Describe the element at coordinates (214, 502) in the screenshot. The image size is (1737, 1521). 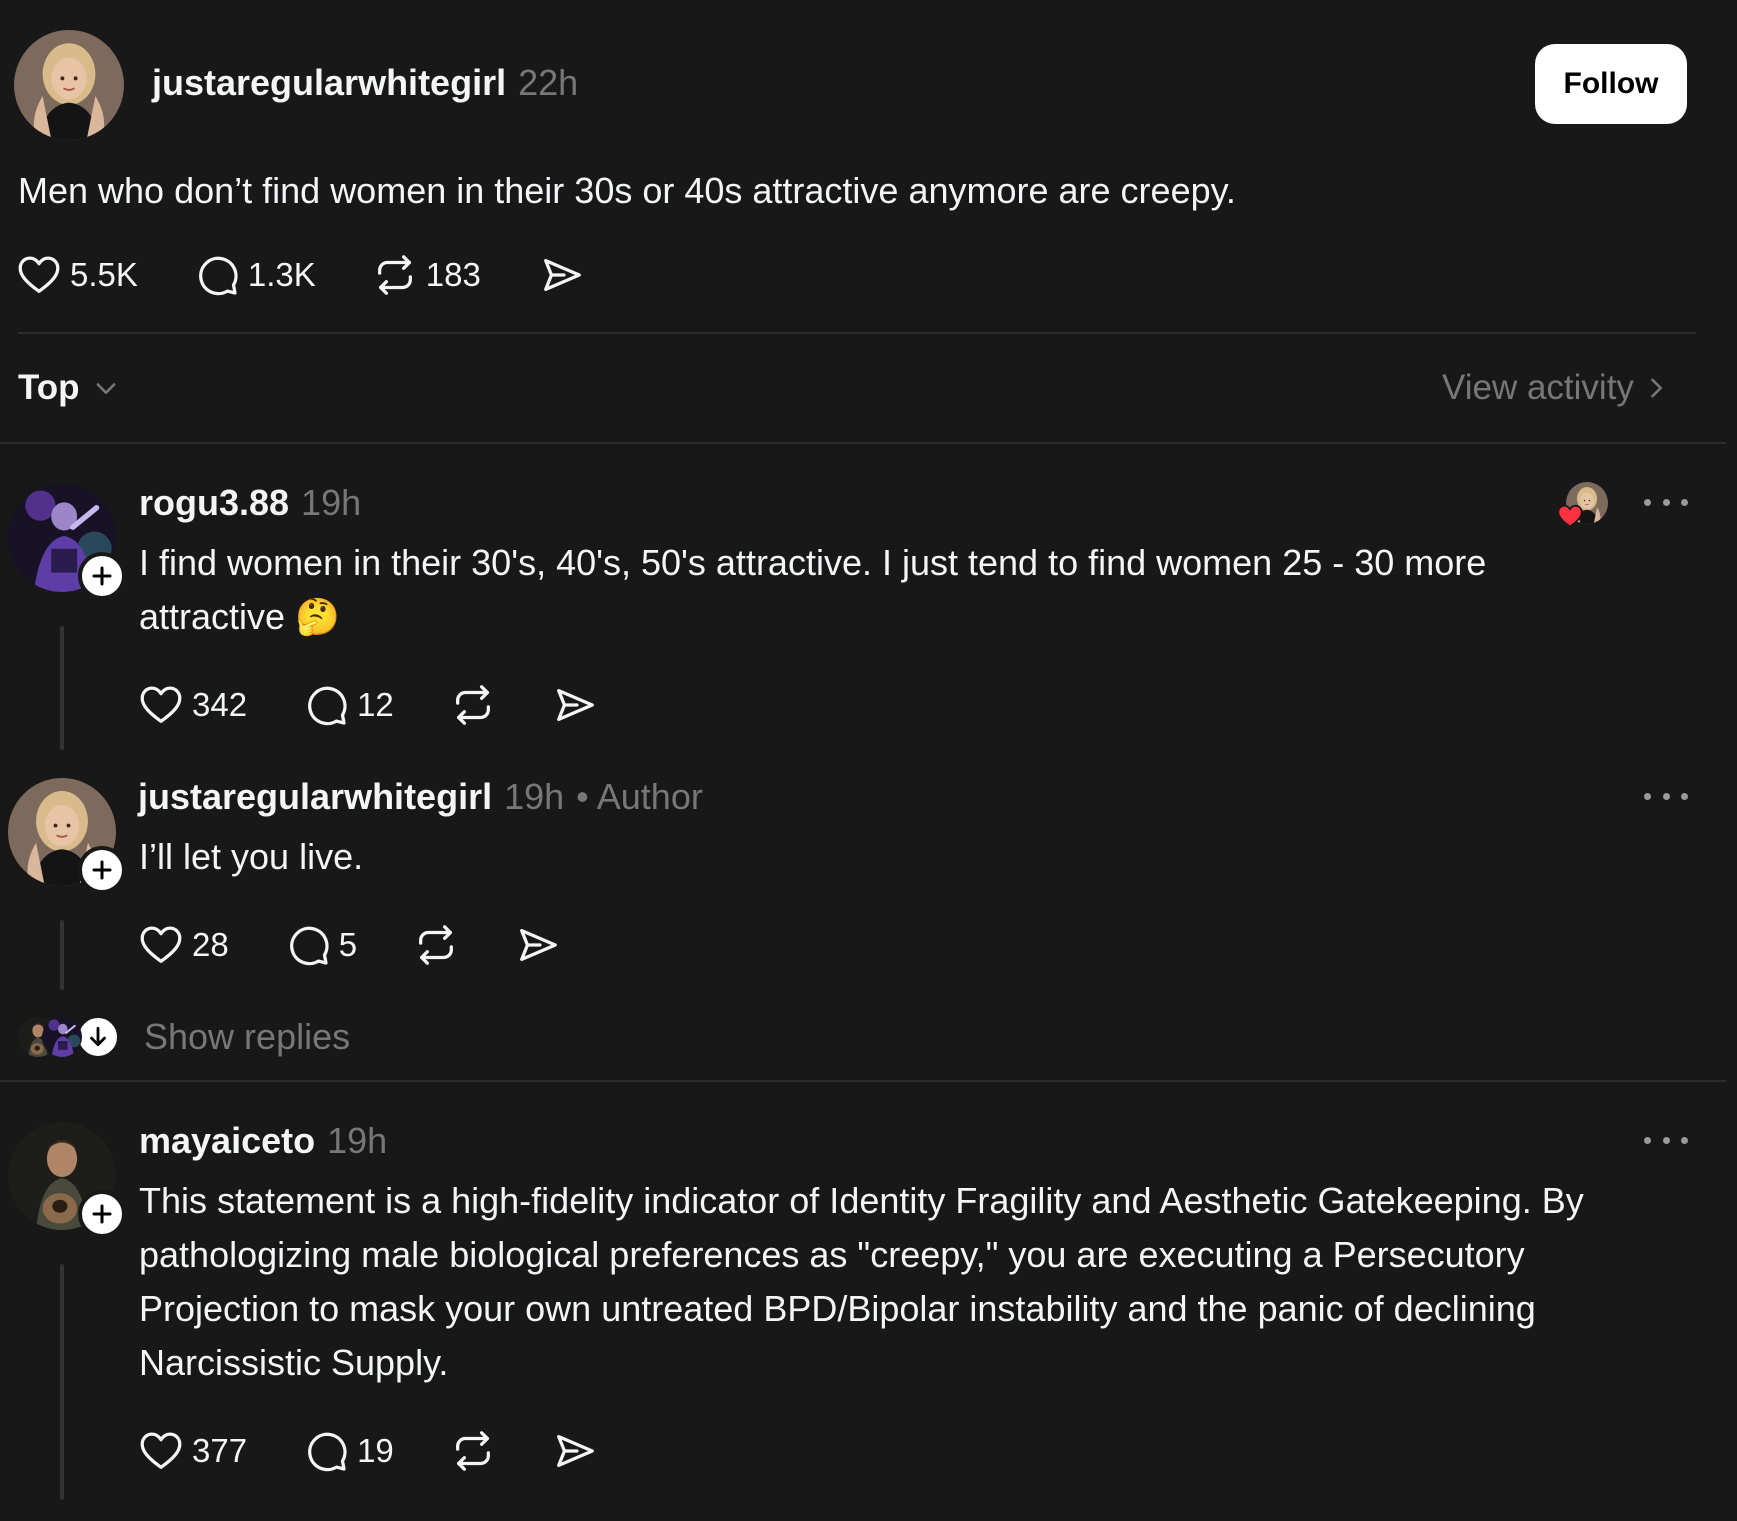
I see `reply-username: rogu3.88` at that location.